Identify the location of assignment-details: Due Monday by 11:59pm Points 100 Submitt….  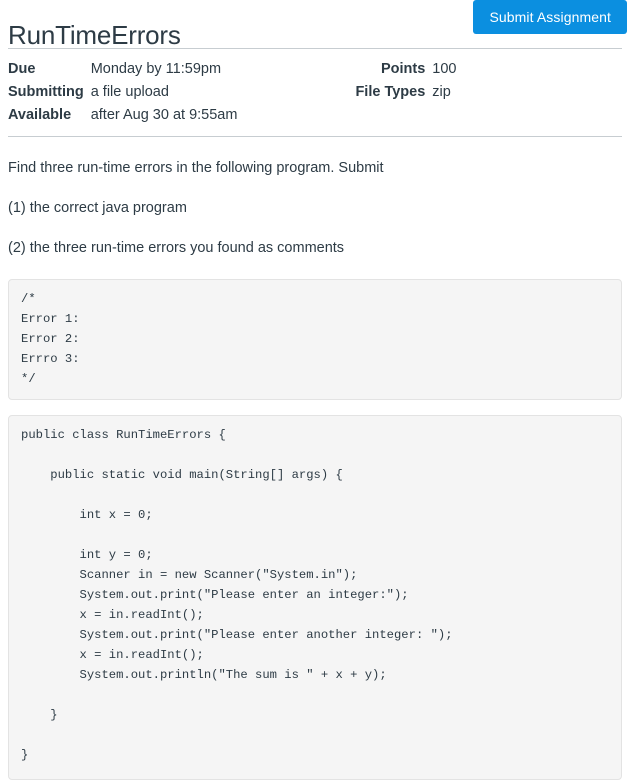
(315, 92).